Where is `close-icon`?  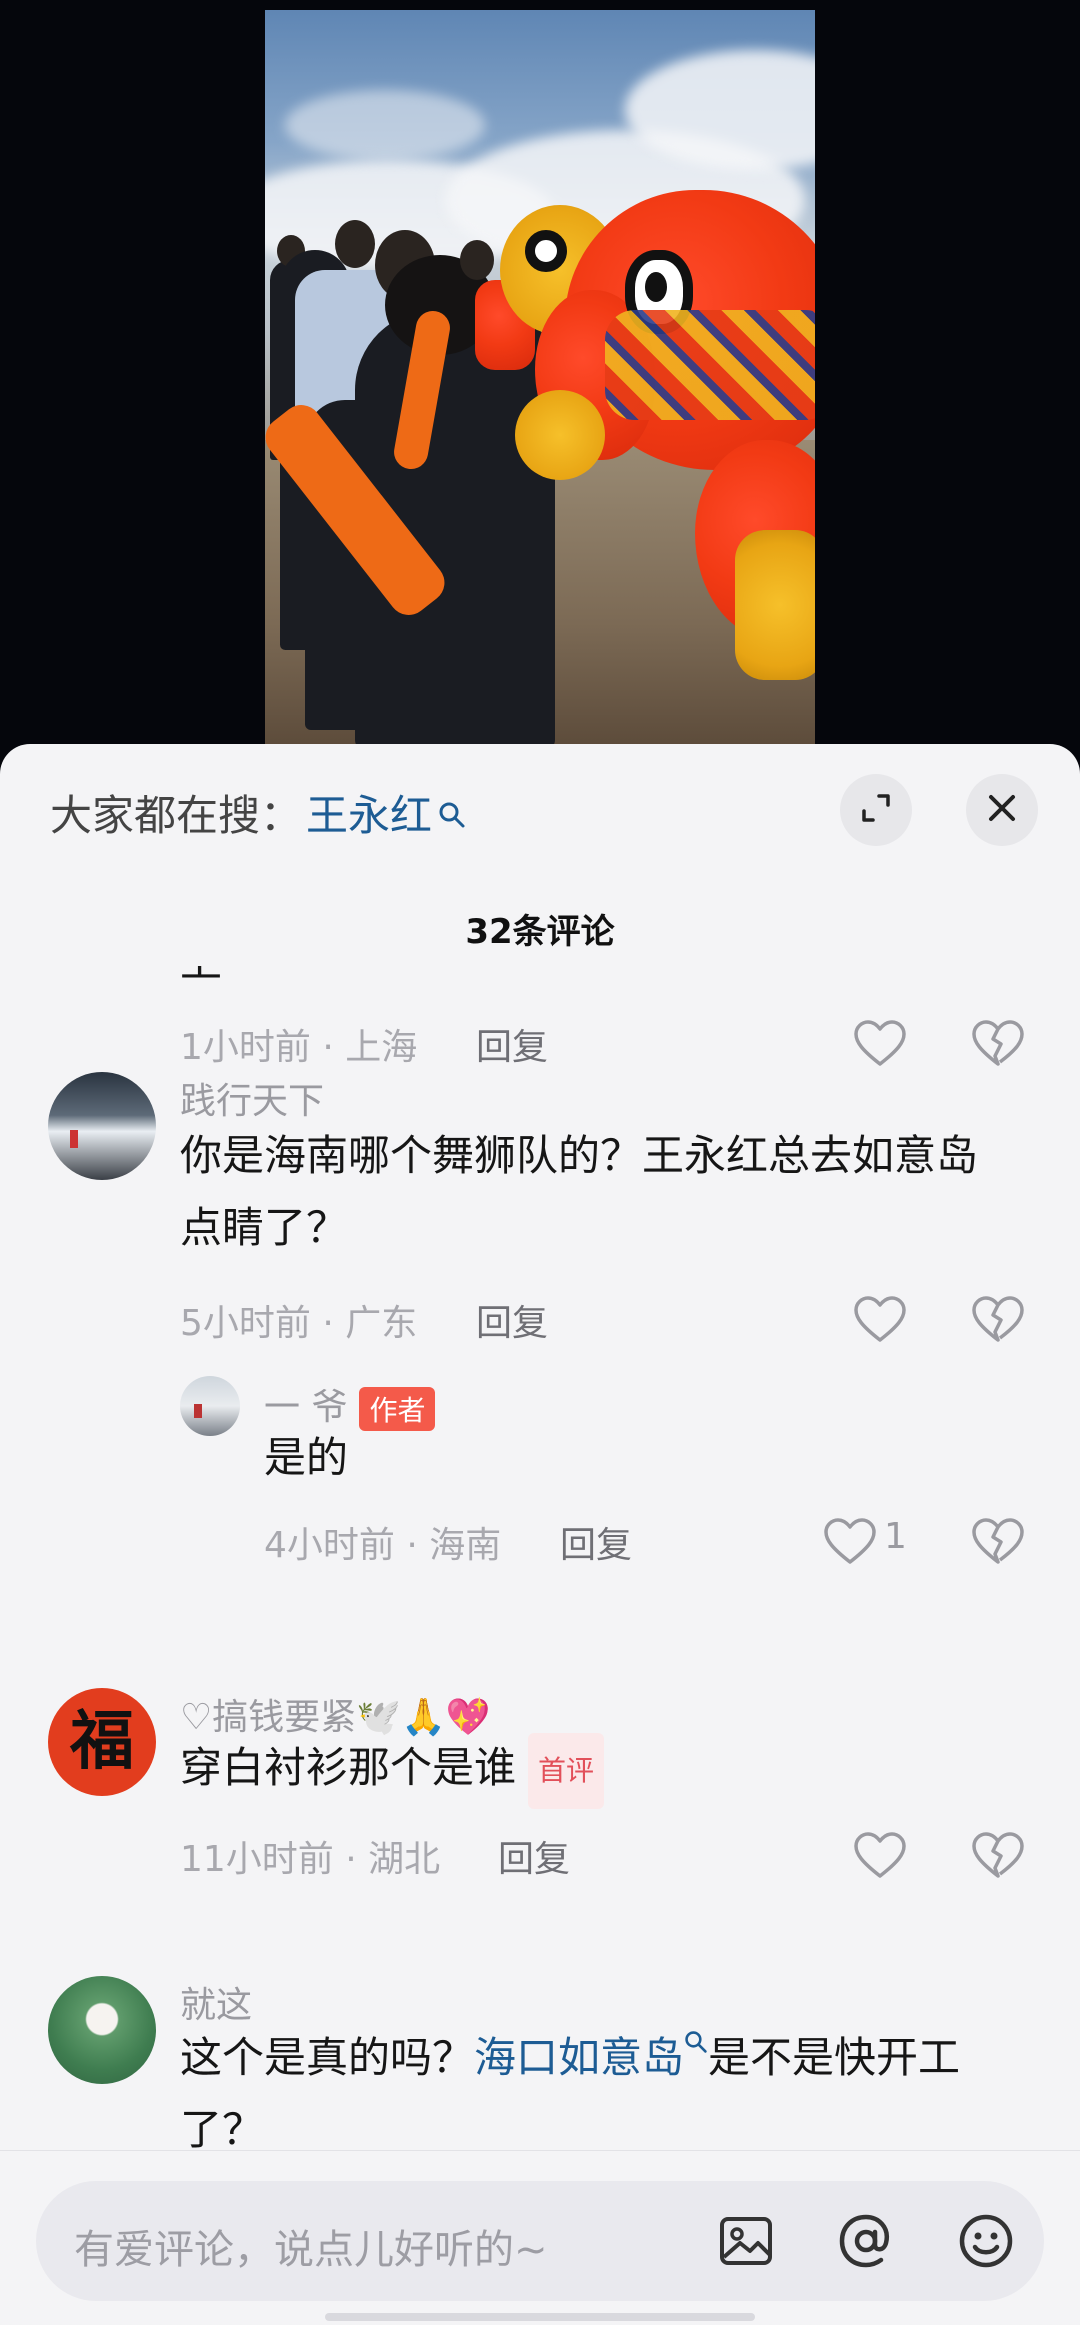 close-icon is located at coordinates (1002, 810).